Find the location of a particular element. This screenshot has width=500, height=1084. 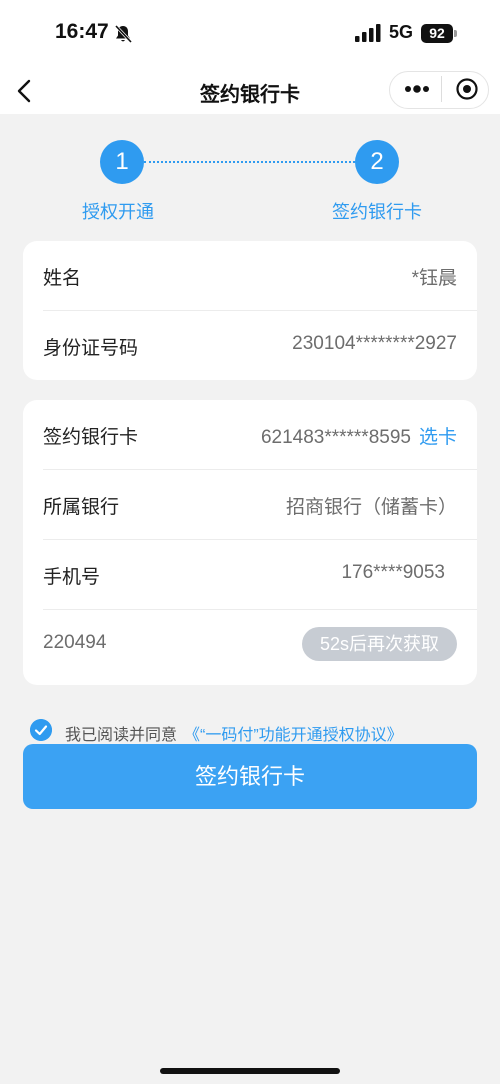

battery-icon: 92 is located at coordinates (437, 33).